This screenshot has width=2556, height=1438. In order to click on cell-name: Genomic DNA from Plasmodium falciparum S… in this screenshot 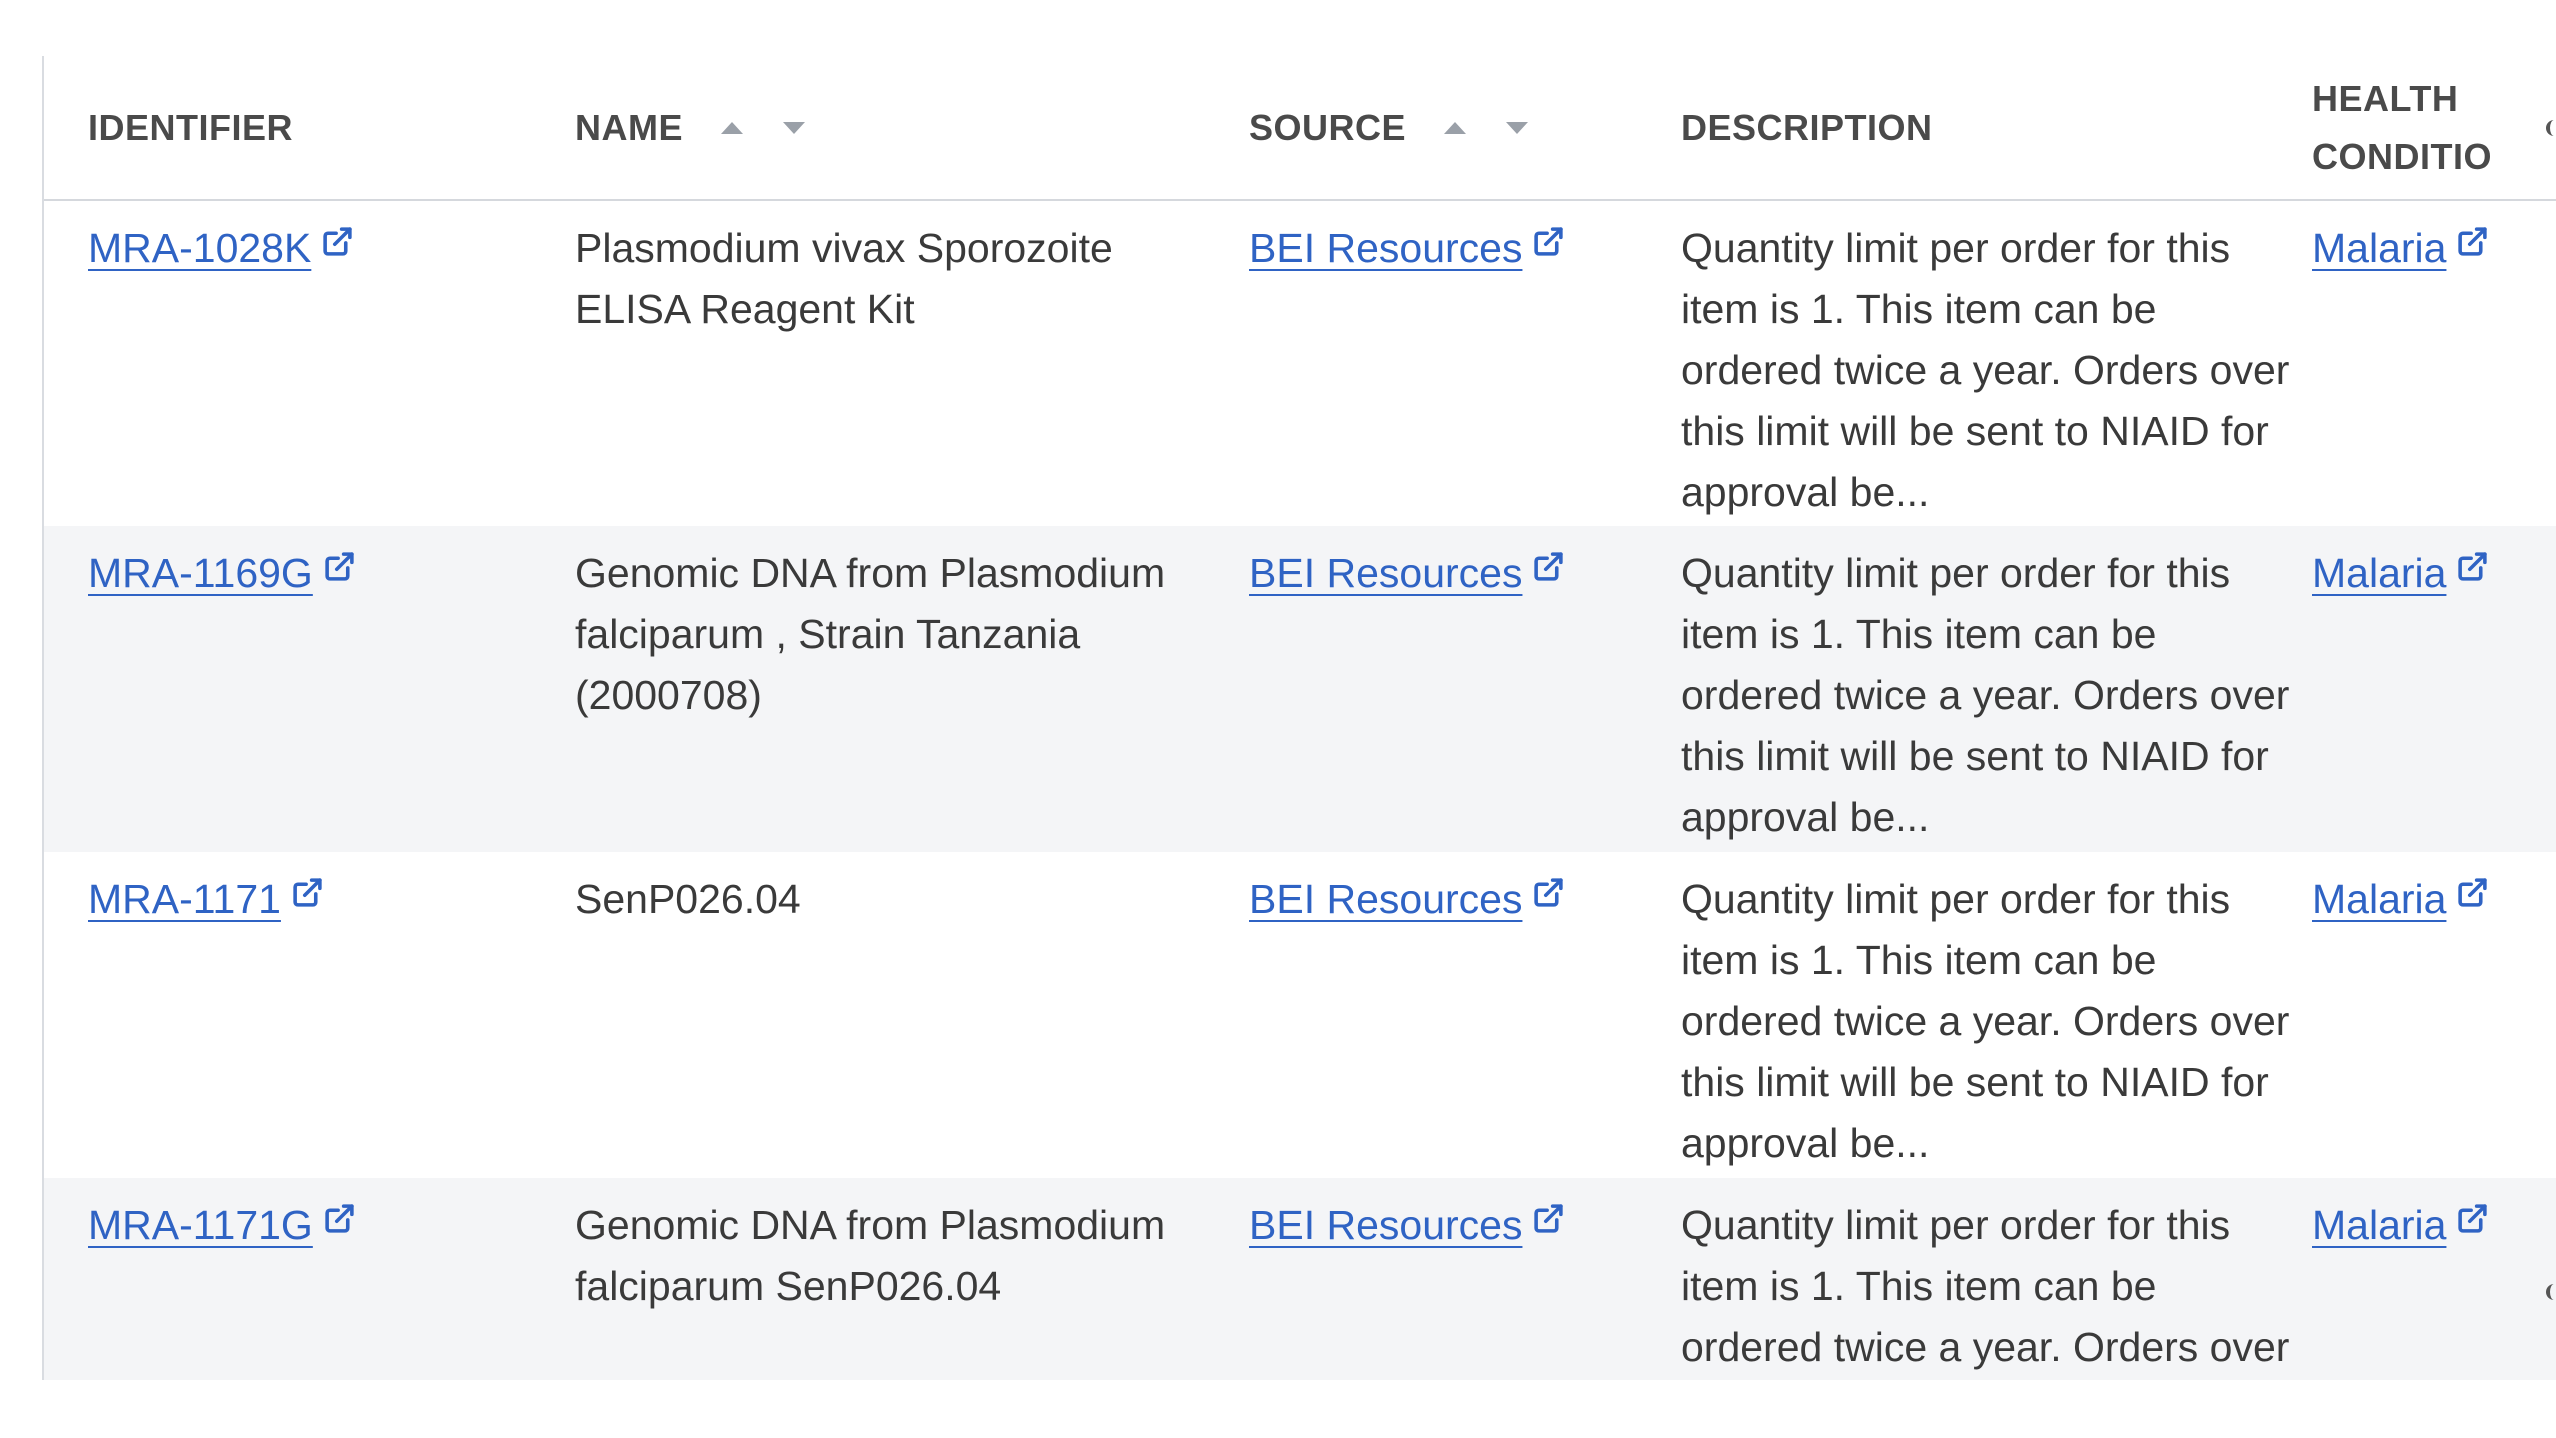, I will do `click(868, 1279)`.